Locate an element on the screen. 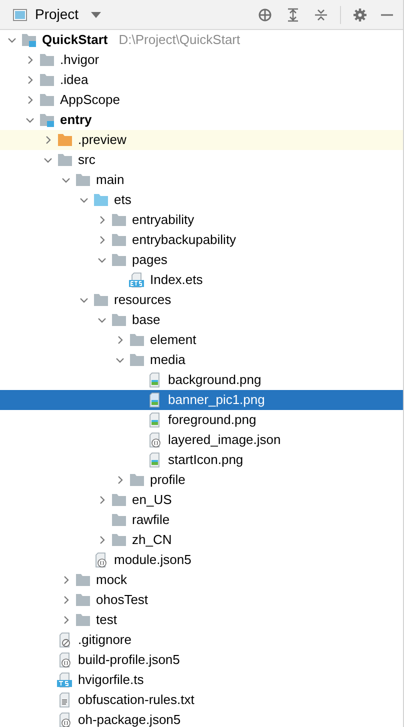 Image resolution: width=404 pixels, height=727 pixels. tree-row: resources is located at coordinates (201, 300).